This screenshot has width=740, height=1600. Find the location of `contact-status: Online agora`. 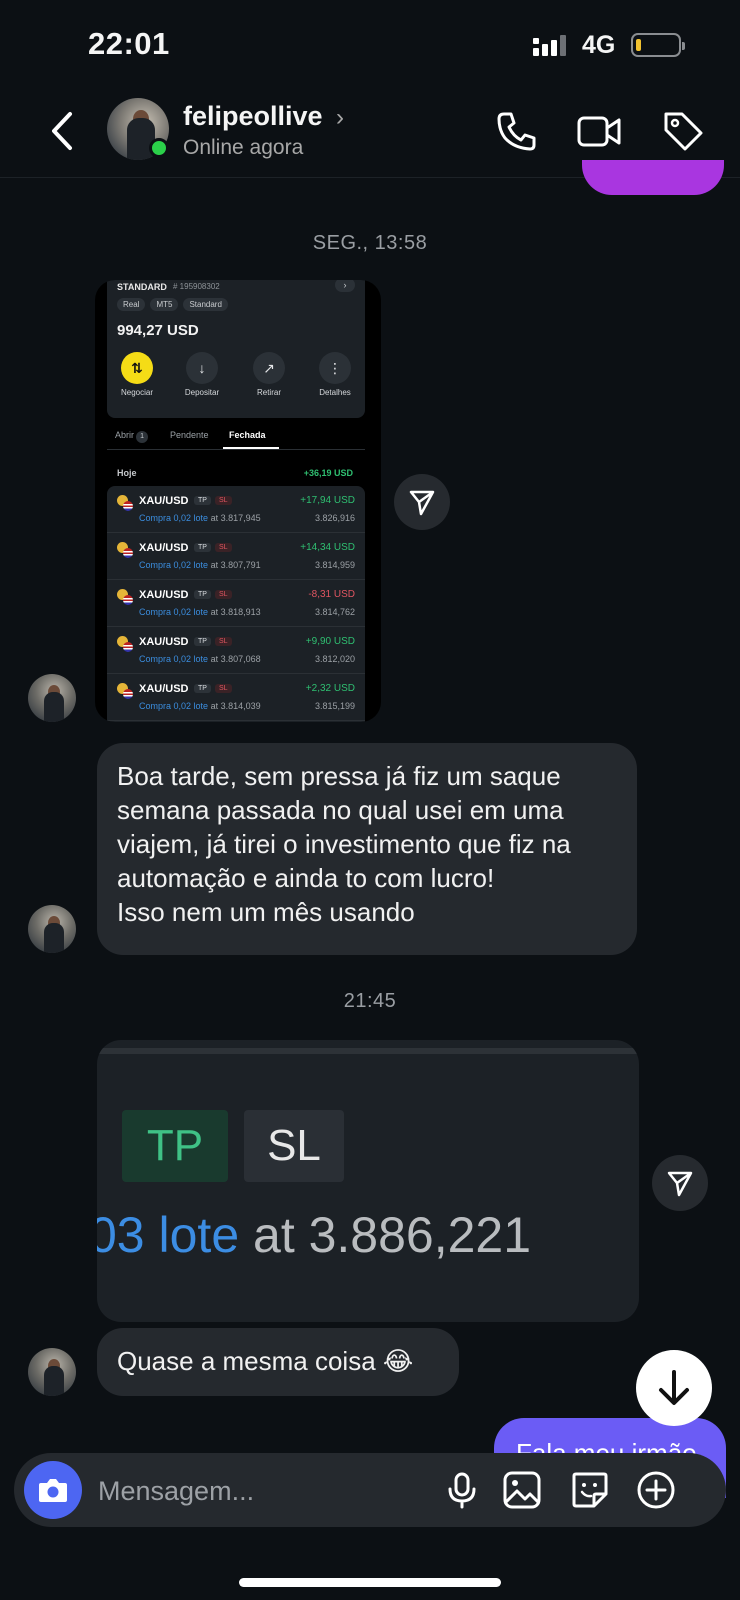

contact-status: Online agora is located at coordinates (243, 147).